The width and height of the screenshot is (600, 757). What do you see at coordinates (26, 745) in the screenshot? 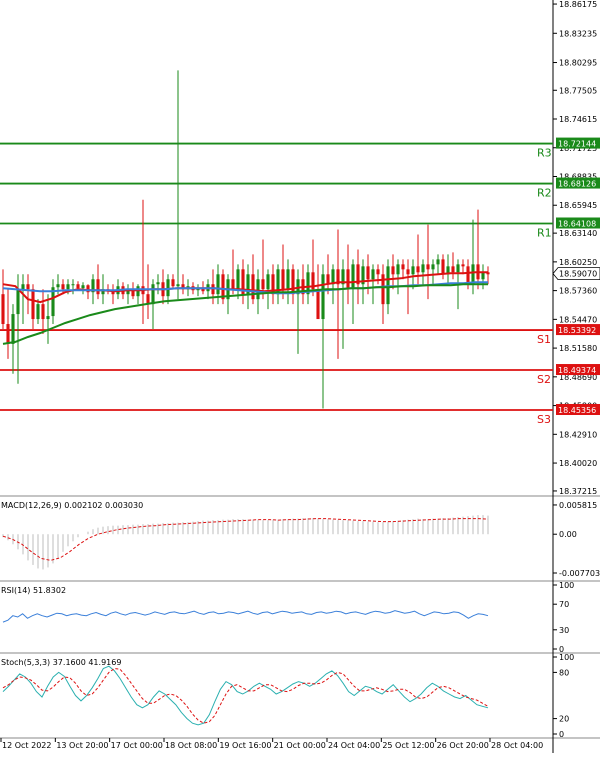
I see `time-tick-label: 12 Oct 2022` at bounding box center [26, 745].